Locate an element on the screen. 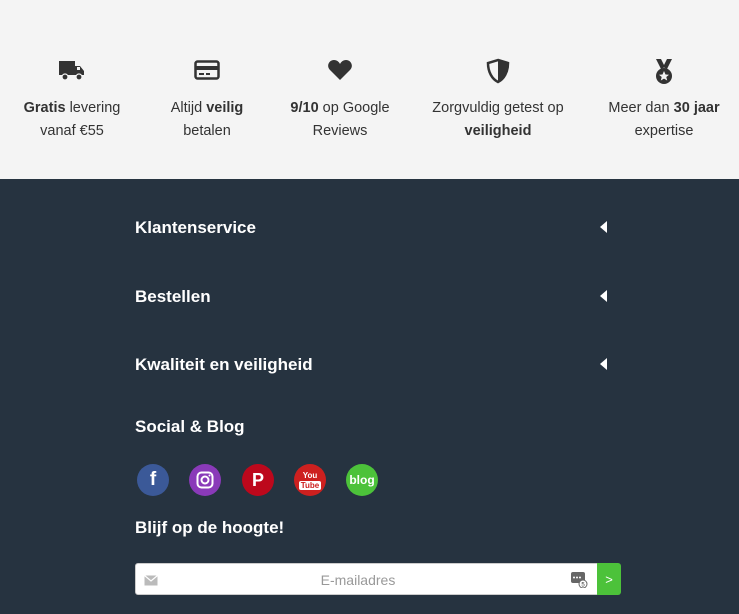 This screenshot has width=739, height=614. pinterest-icon: P is located at coordinates (258, 480).